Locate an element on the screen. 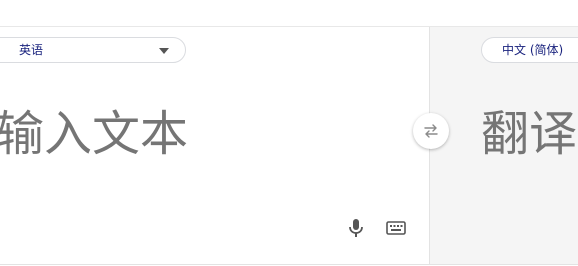  source-language-selector: 英语 is located at coordinates (93, 50).